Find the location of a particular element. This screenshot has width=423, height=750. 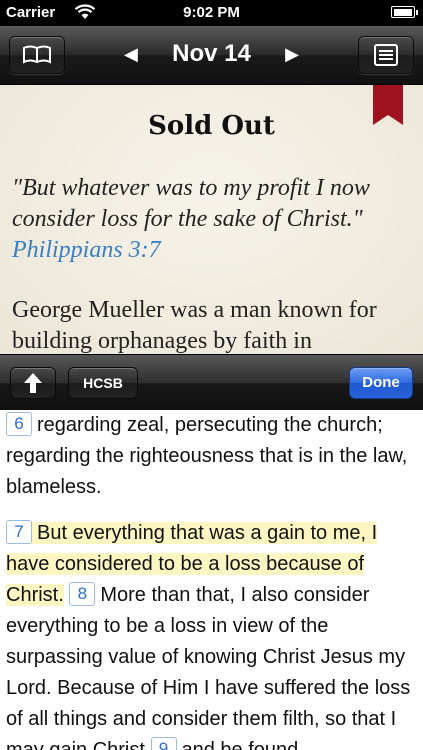

verse-number: 7 is located at coordinates (19, 532).